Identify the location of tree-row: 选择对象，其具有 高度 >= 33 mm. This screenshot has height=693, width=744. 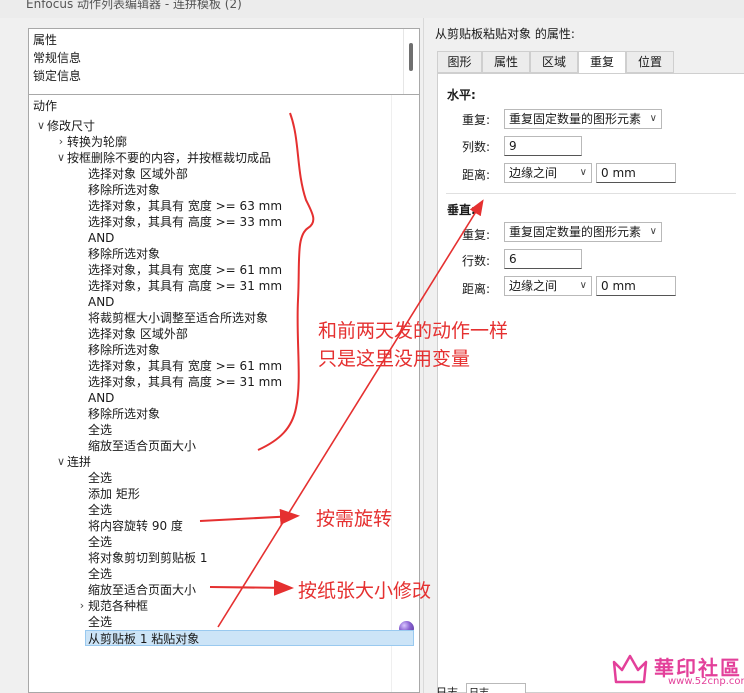
(185, 222).